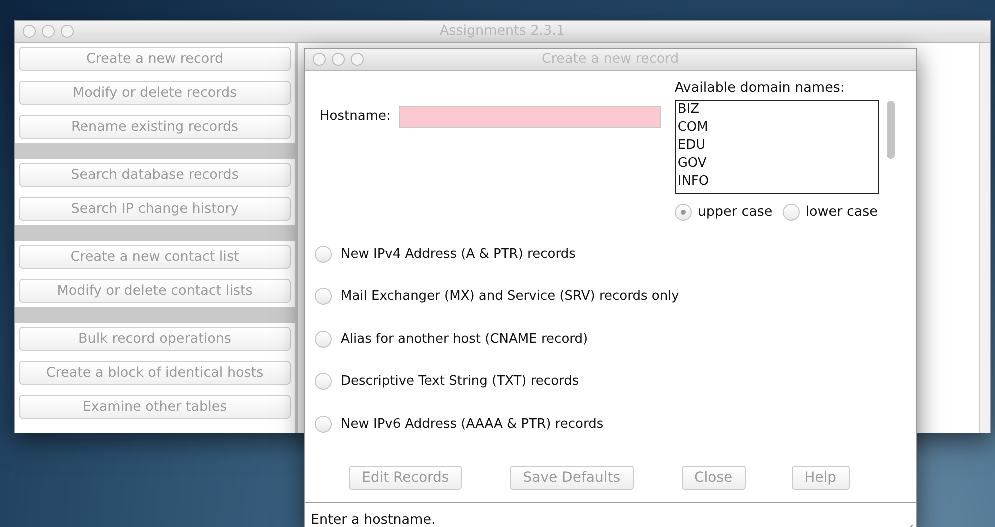  I want to click on domain-item: EDU, so click(777, 146).